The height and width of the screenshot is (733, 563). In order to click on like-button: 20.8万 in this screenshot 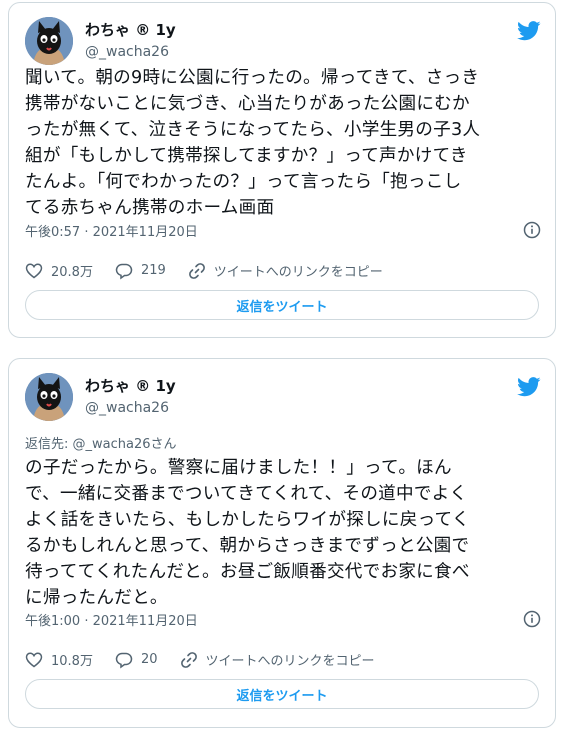, I will do `click(59, 270)`.